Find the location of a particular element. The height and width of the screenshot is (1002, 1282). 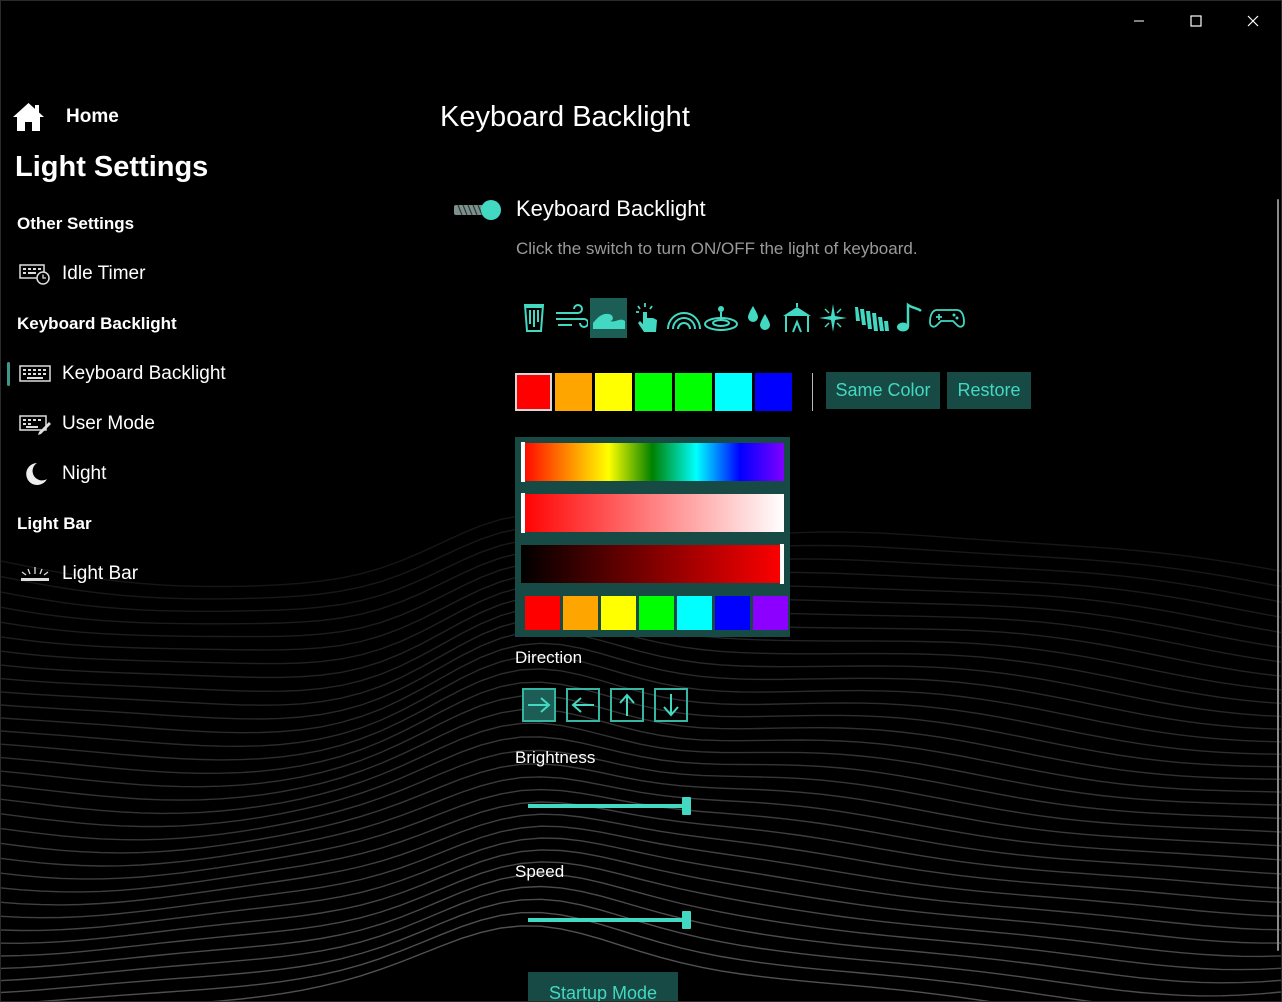

zone-colors is located at coordinates (655, 392).